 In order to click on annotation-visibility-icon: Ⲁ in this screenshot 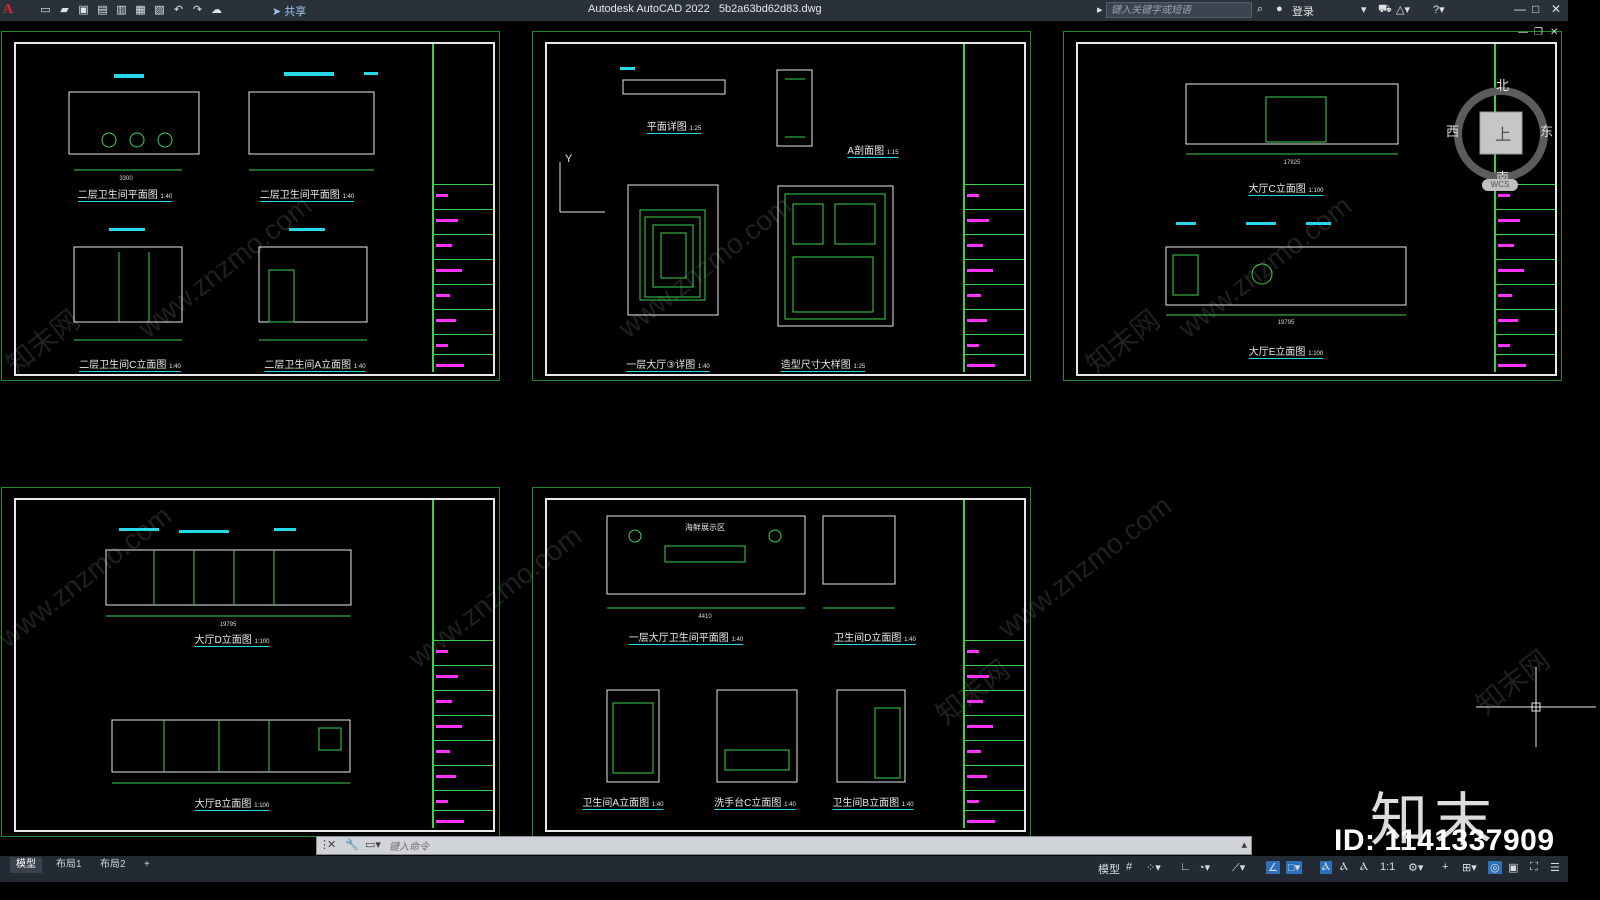, I will do `click(1326, 867)`.